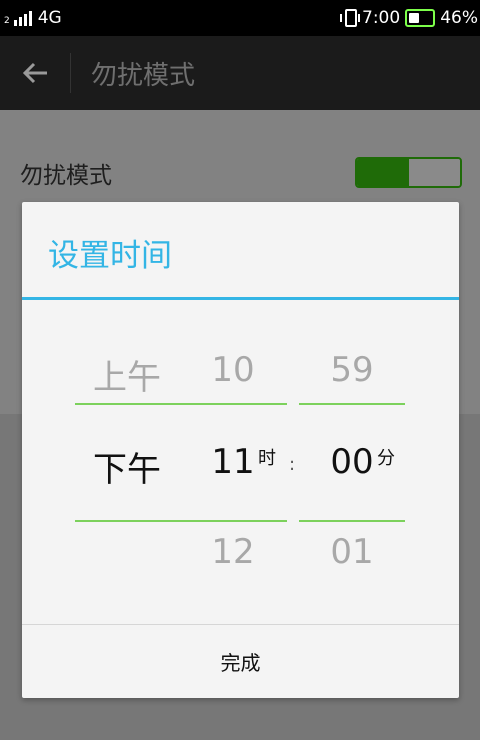  I want to click on sim-slot: 2, so click(7, 21).